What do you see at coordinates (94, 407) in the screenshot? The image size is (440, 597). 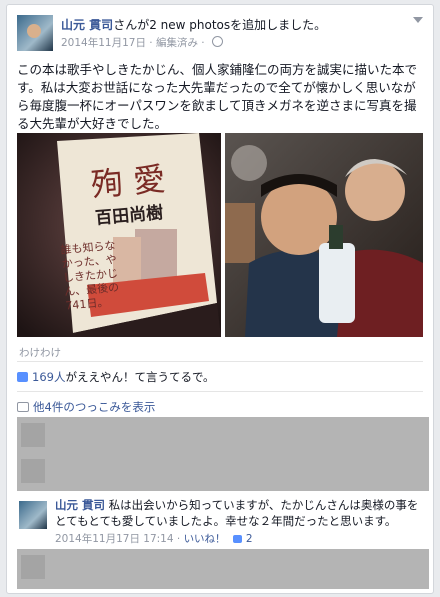 I see `view-more-comments-label: 他4件のつっこみを表示` at bounding box center [94, 407].